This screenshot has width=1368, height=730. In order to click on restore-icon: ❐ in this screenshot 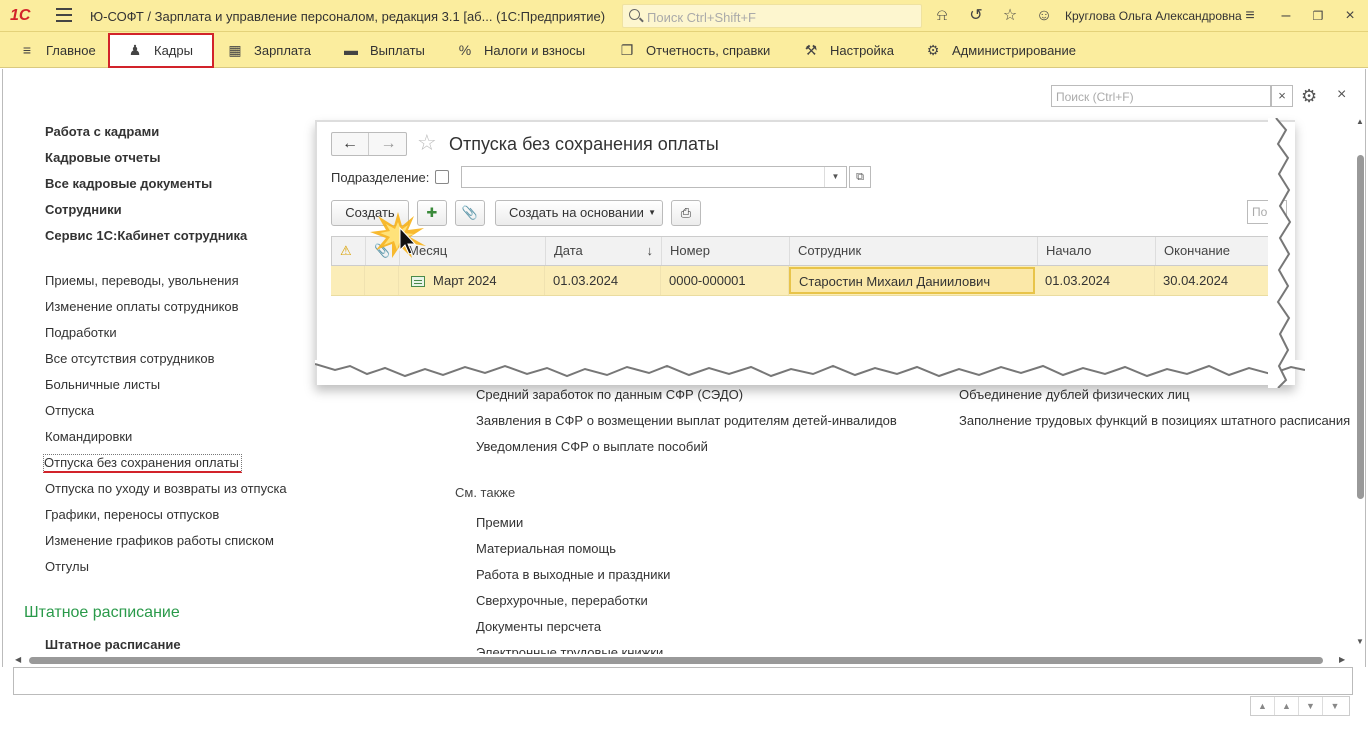, I will do `click(1318, 16)`.